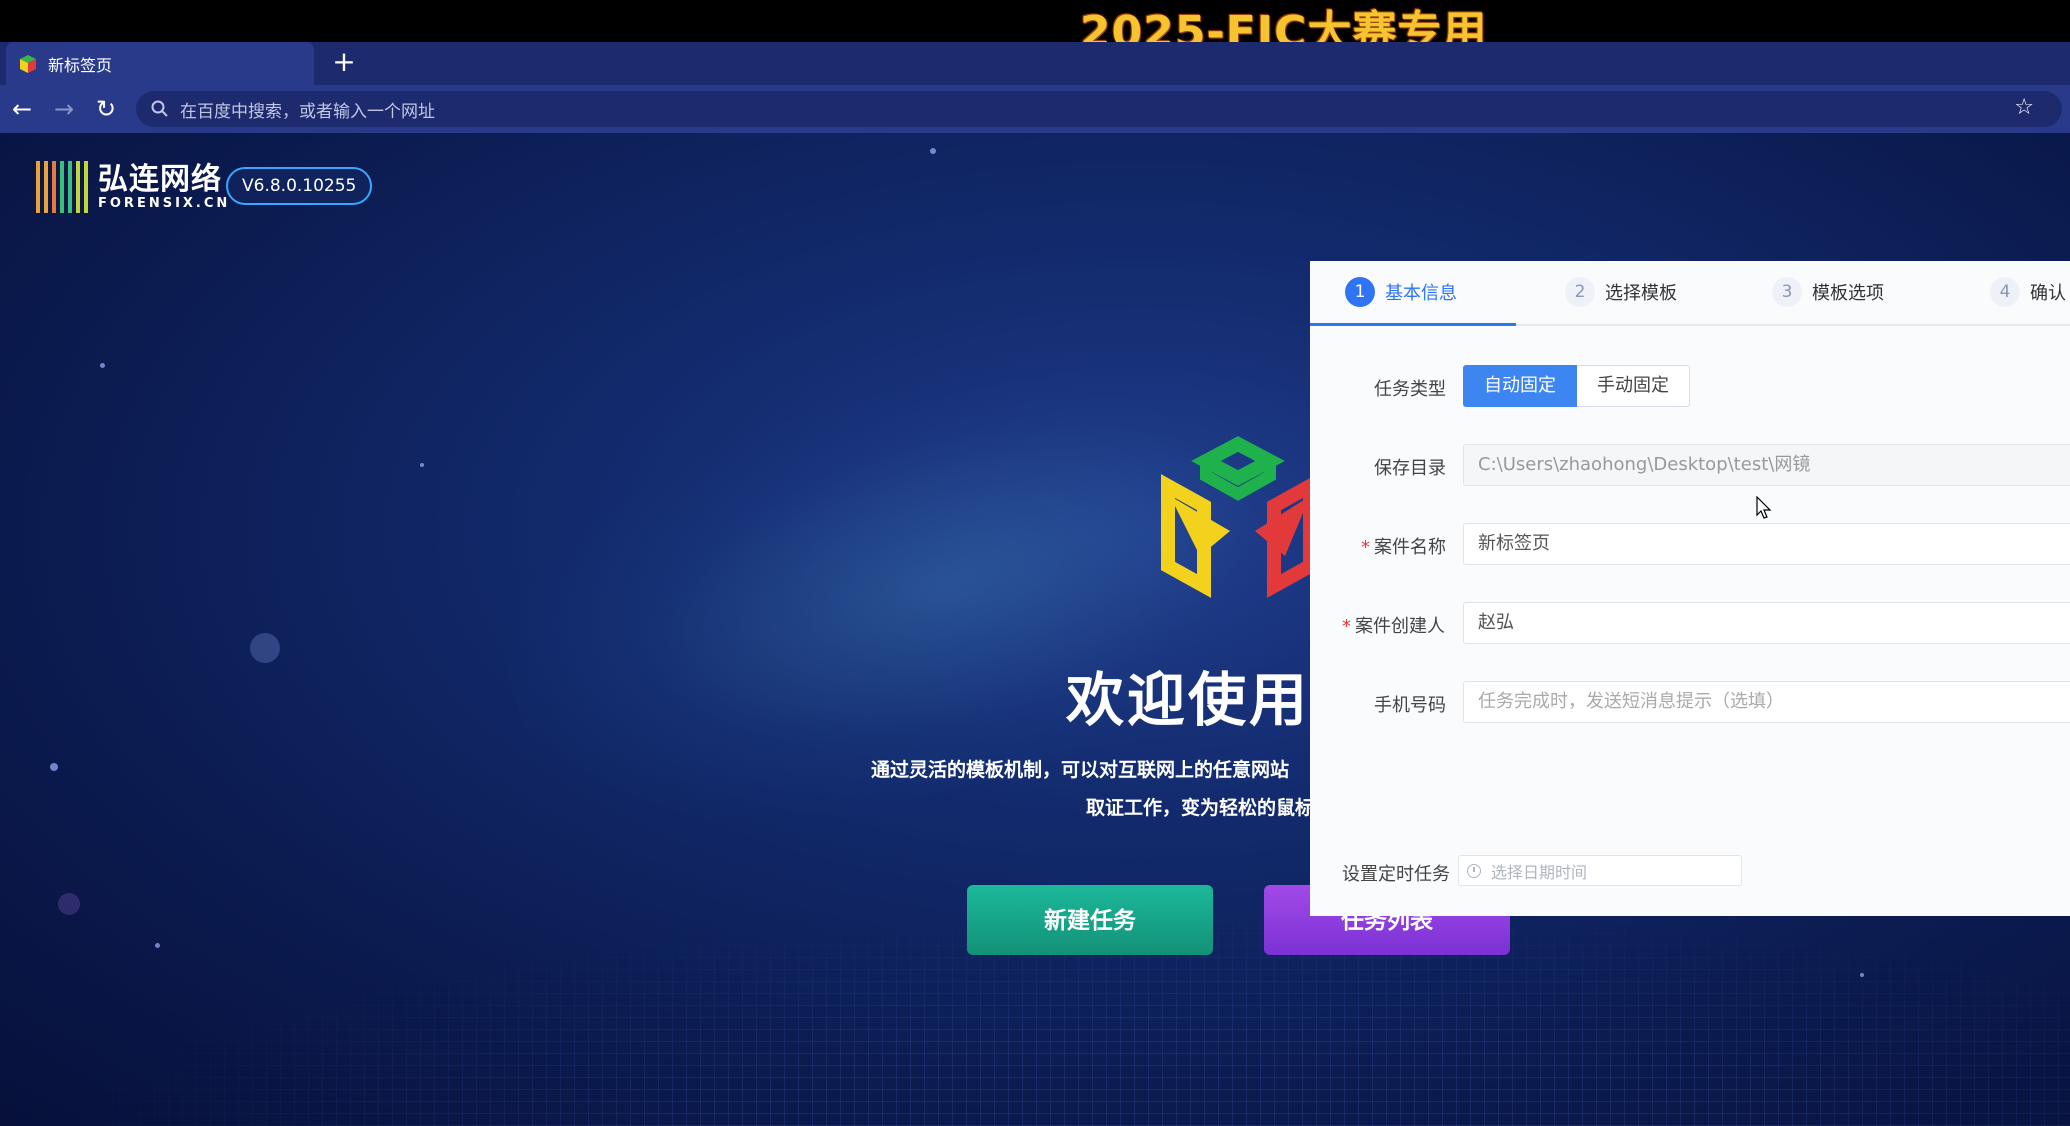 Image resolution: width=2070 pixels, height=1126 pixels. Describe the element at coordinates (1421, 293) in the screenshot. I see `step-label: 基本信息` at that location.